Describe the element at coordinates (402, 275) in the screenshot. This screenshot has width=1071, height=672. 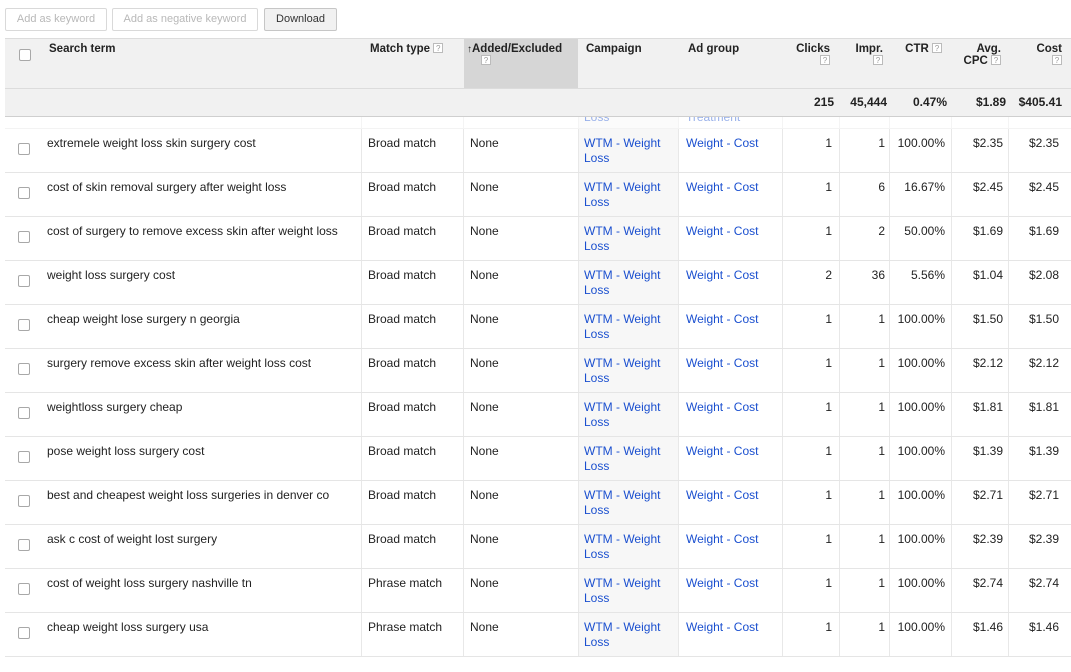
I see `match-type-cell: Broad match` at that location.